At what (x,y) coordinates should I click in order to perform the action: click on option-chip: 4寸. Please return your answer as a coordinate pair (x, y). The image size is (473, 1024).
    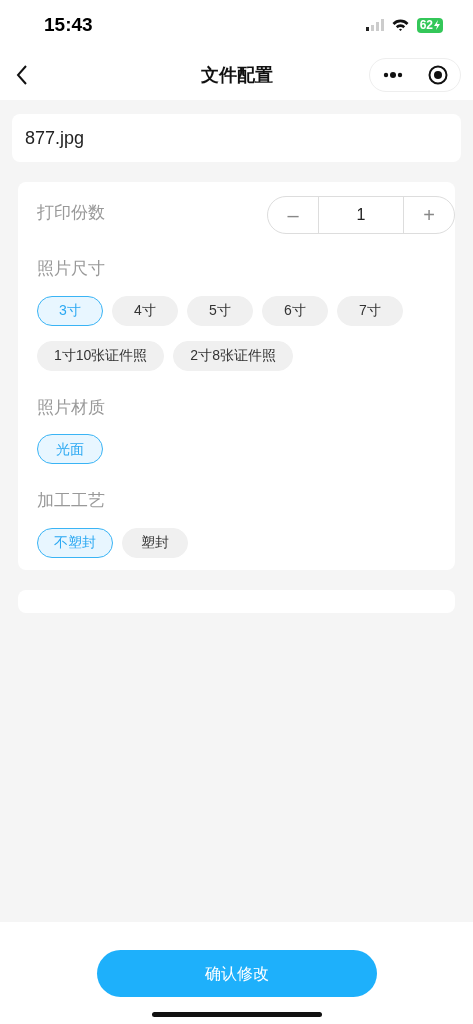
    Looking at the image, I should click on (145, 310).